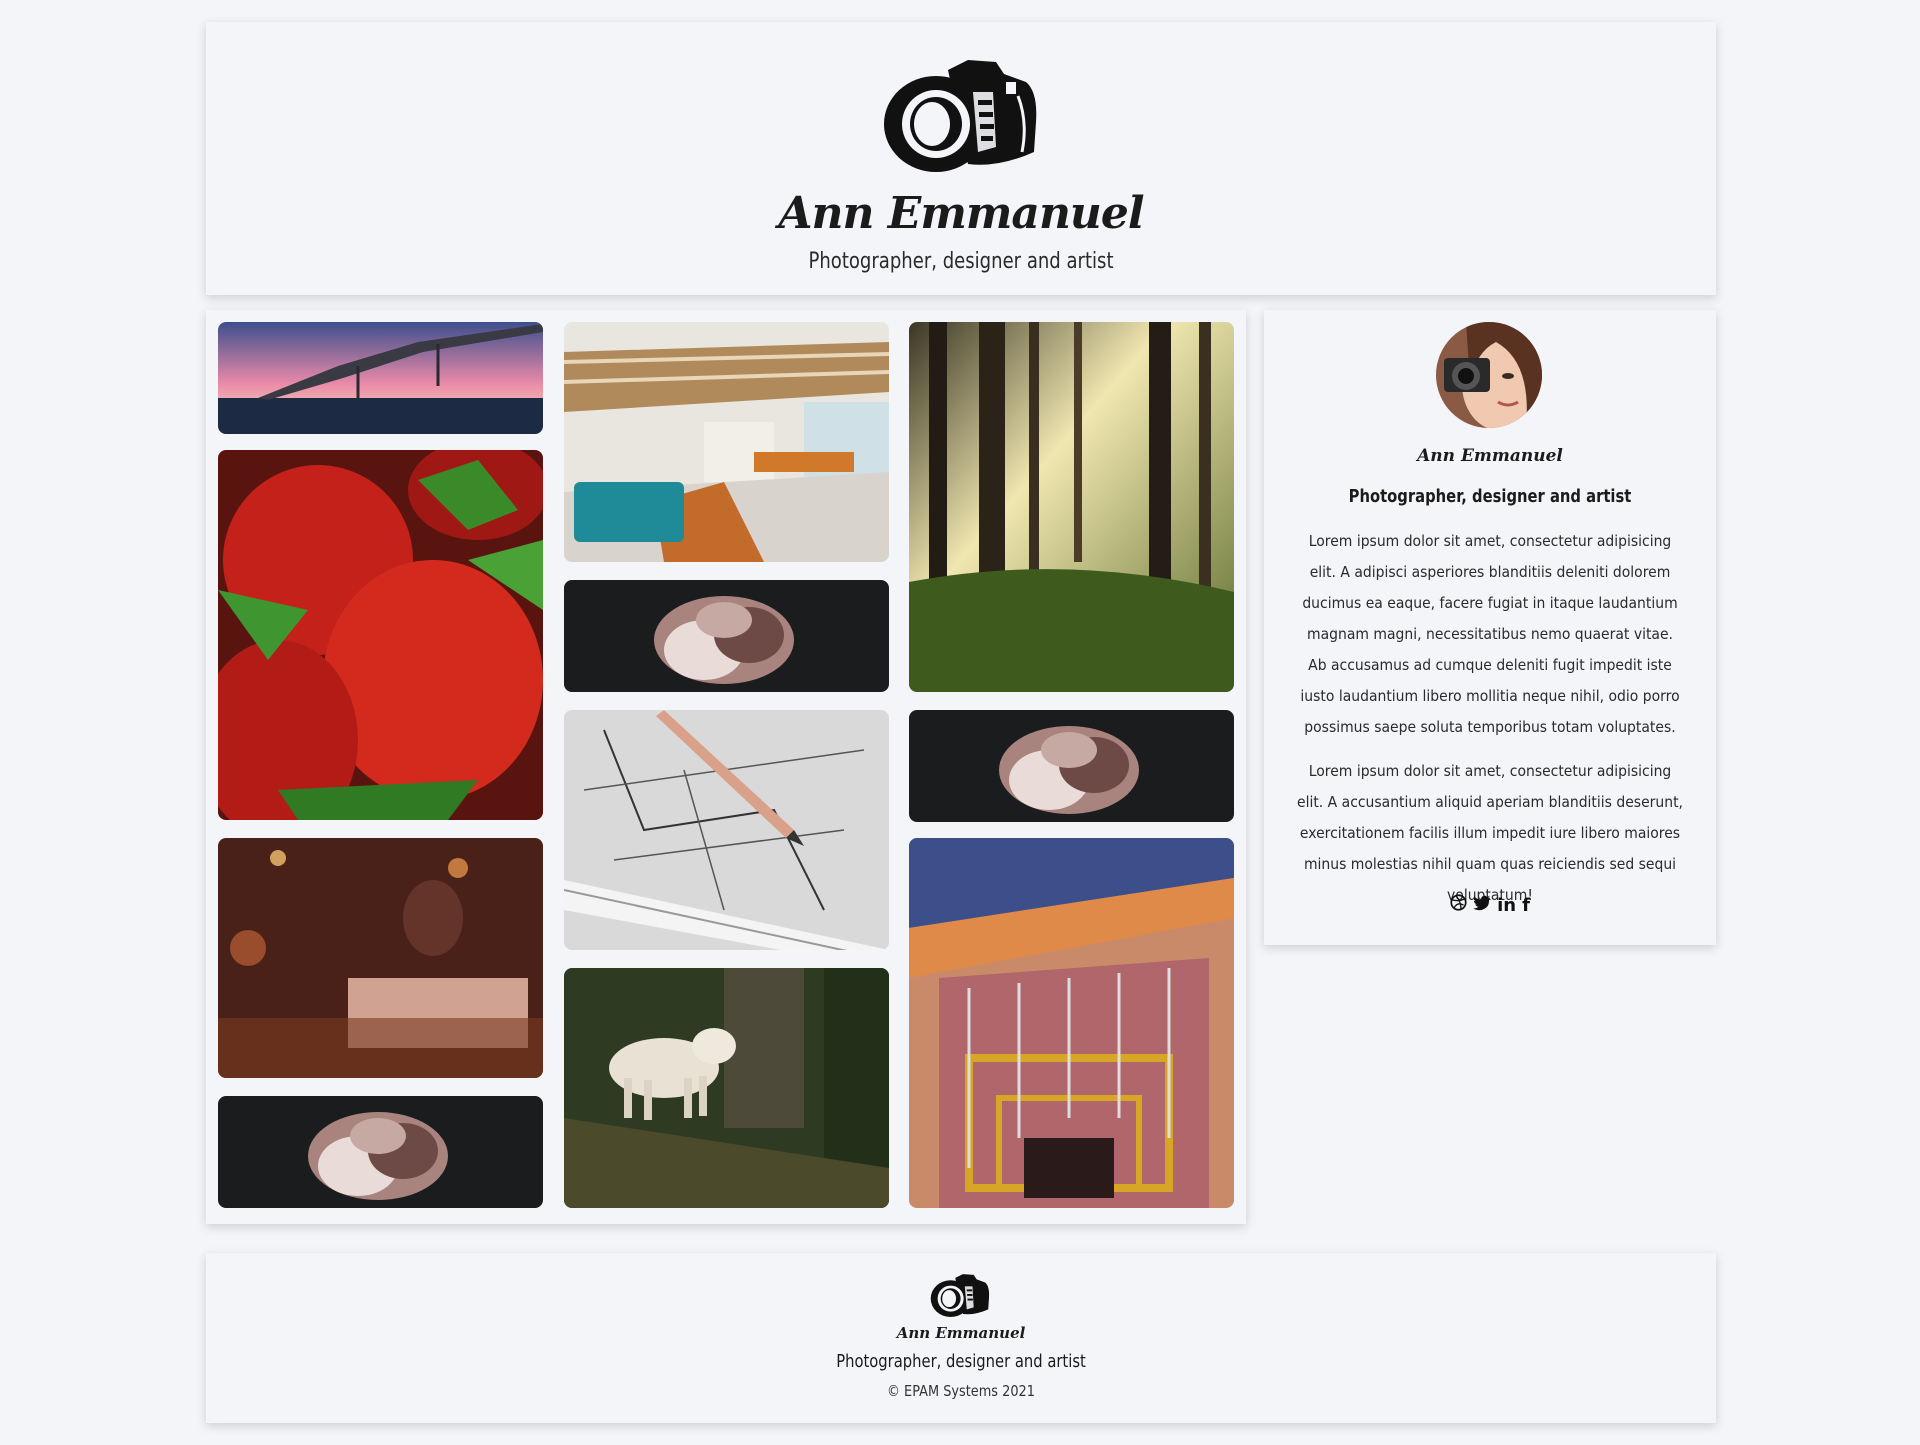 This screenshot has width=1920, height=1445. Describe the element at coordinates (1490, 496) in the screenshot. I see `profile-title: Photographer, designer and artist` at that location.